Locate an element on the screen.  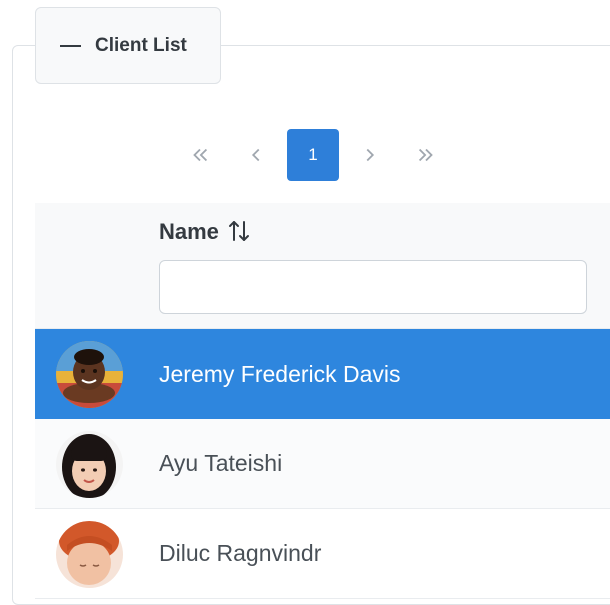
first-page-button is located at coordinates (200, 155).